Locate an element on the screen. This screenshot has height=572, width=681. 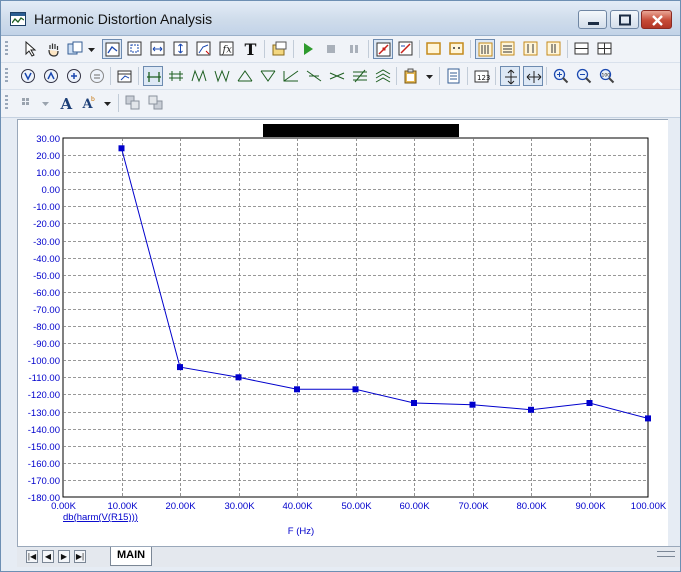
tab-scroll-next-button: ▶ is located at coordinates (64, 556).